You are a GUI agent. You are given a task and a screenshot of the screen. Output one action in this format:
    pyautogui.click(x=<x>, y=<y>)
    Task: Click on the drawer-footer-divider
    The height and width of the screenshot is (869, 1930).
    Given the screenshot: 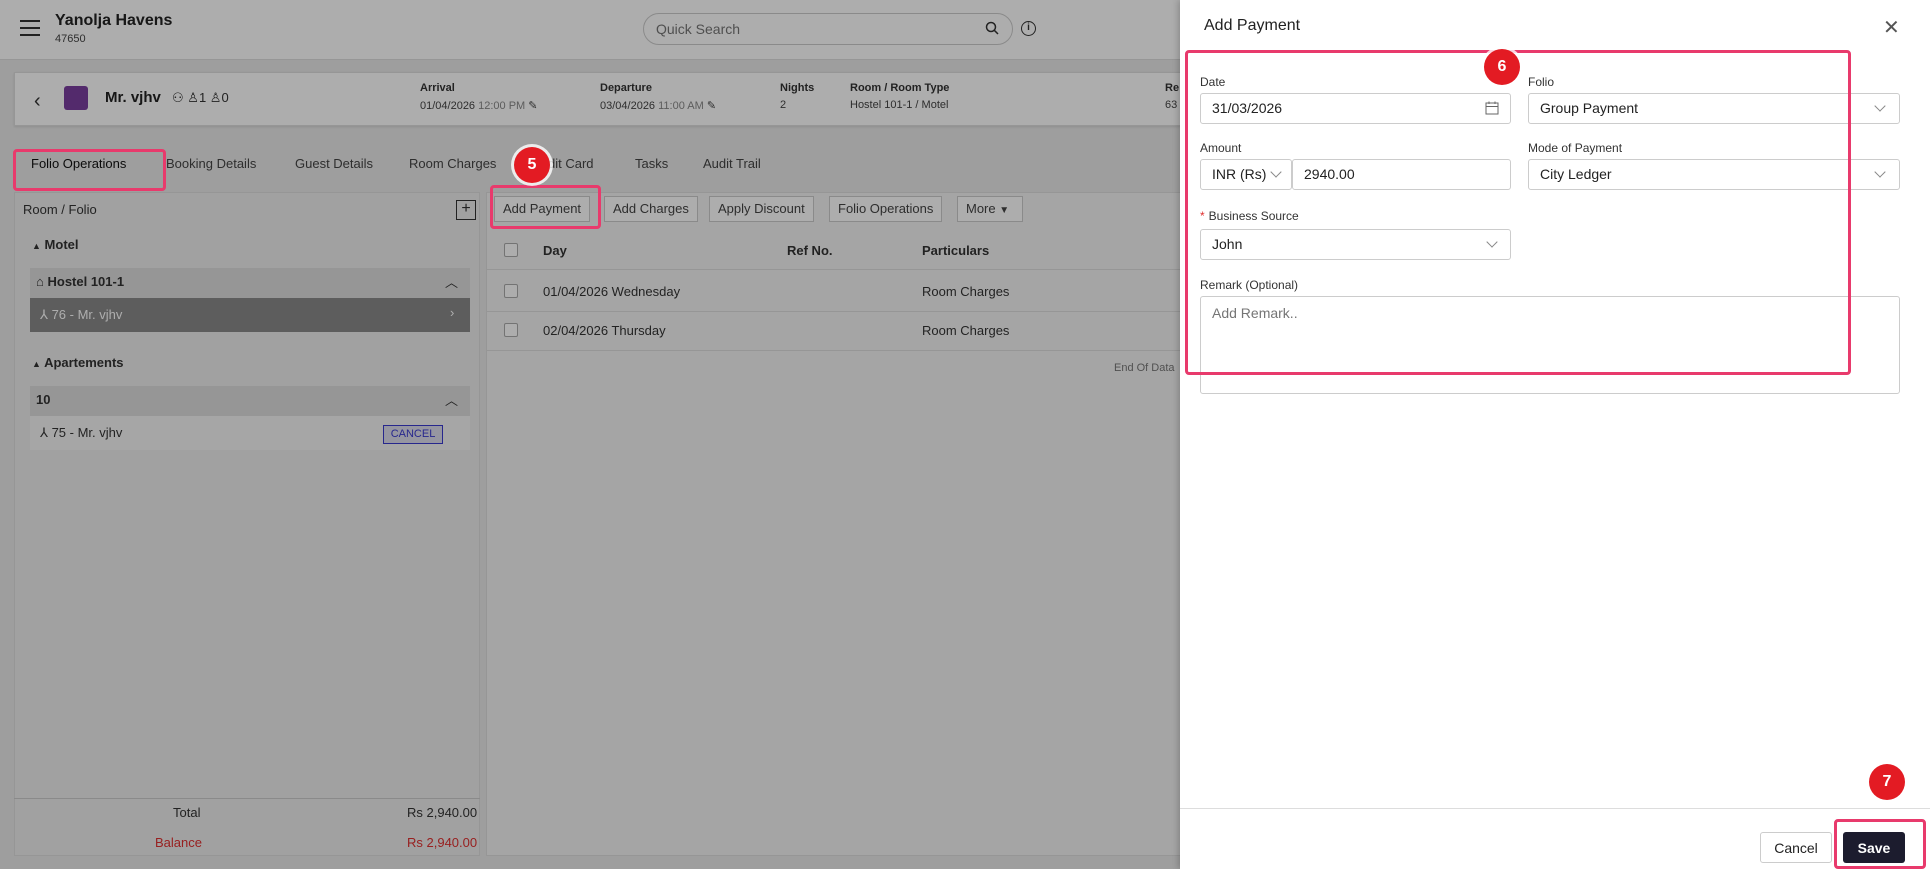 What is the action you would take?
    pyautogui.click(x=1555, y=808)
    